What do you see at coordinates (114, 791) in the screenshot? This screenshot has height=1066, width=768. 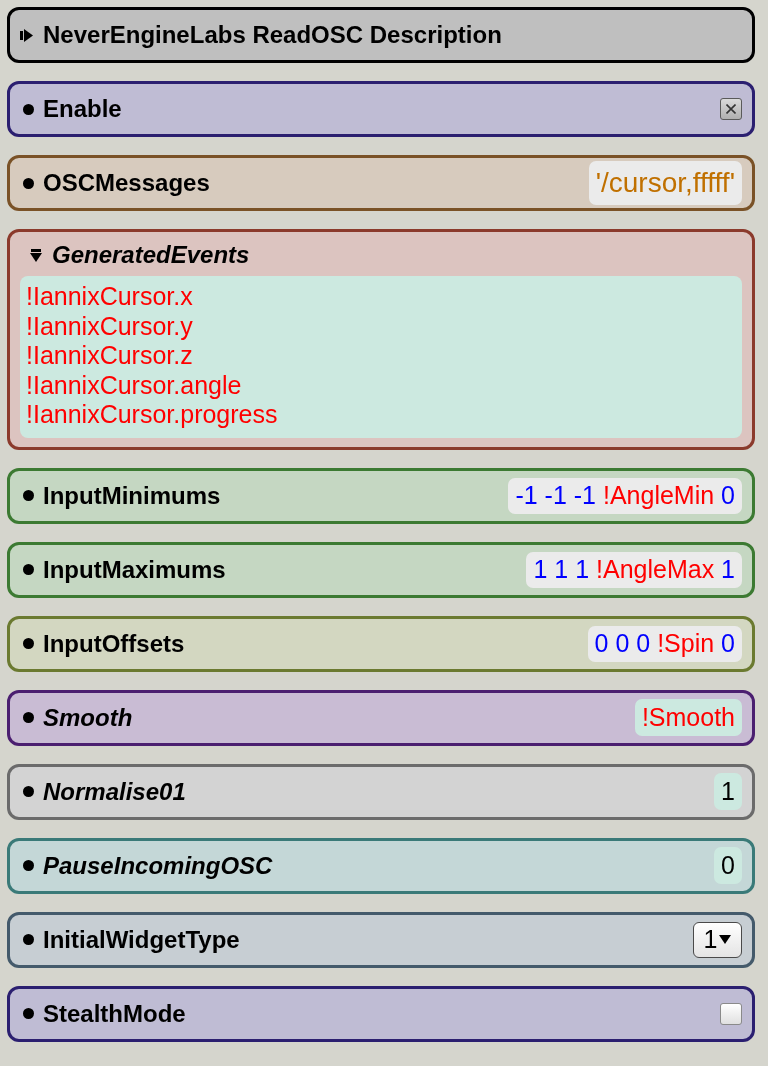 I see `parameter-label: Normalise01` at bounding box center [114, 791].